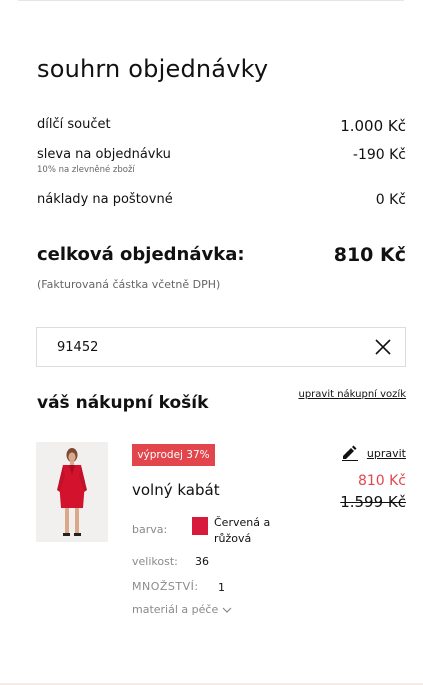 Image resolution: width=423 pixels, height=685 pixels. What do you see at coordinates (242, 530) in the screenshot?
I see `color-value: Červená a růžová` at bounding box center [242, 530].